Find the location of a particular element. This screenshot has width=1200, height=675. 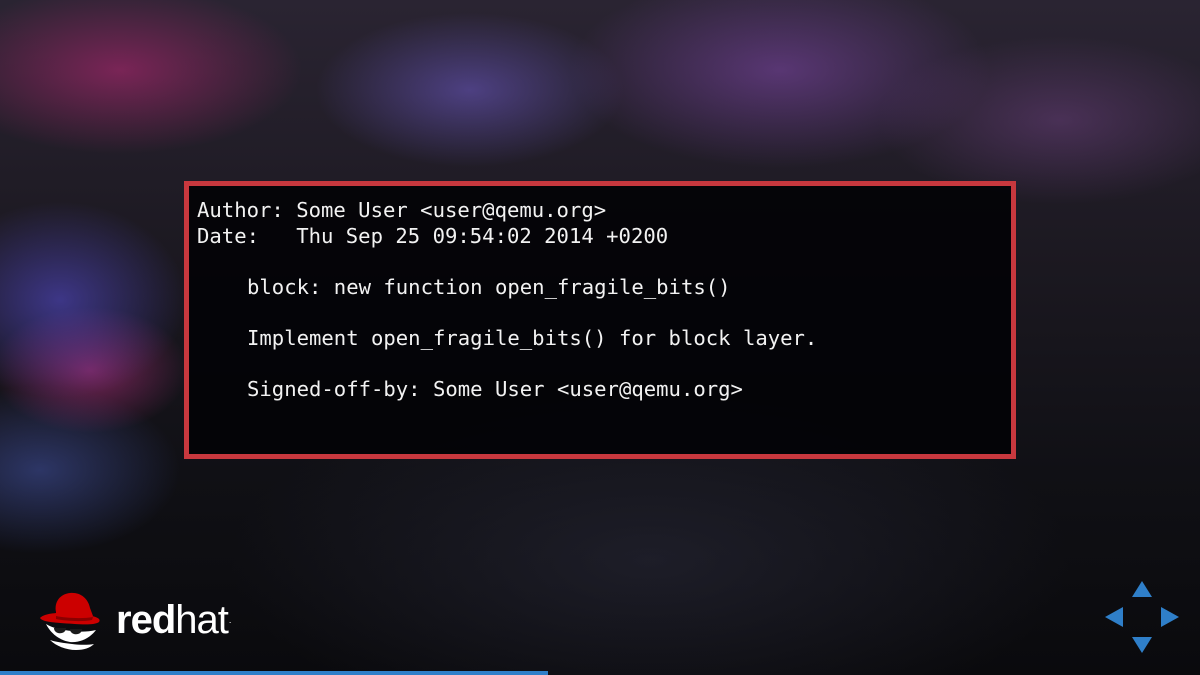

arrow-down-icon is located at coordinates (1142, 645).